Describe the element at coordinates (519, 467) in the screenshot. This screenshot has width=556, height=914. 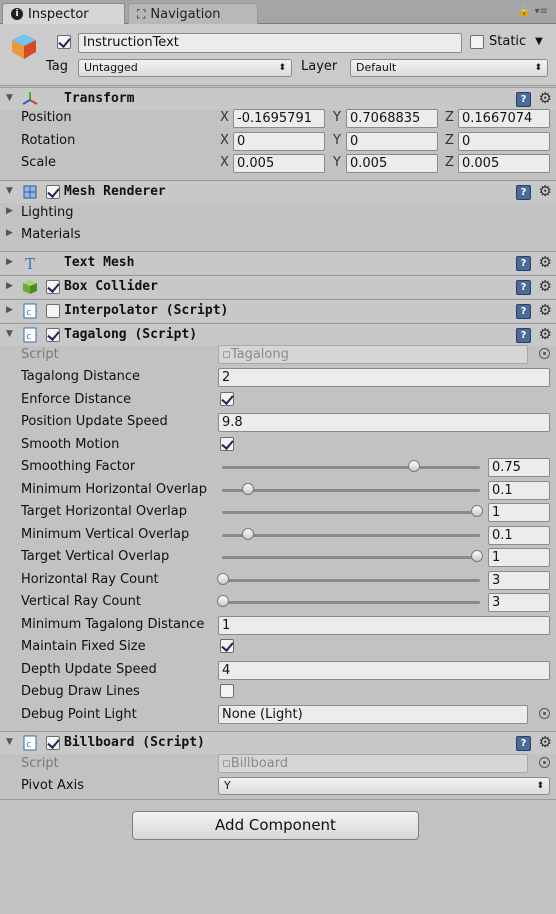
I see `smoothing-factor-field: 0.75` at that location.